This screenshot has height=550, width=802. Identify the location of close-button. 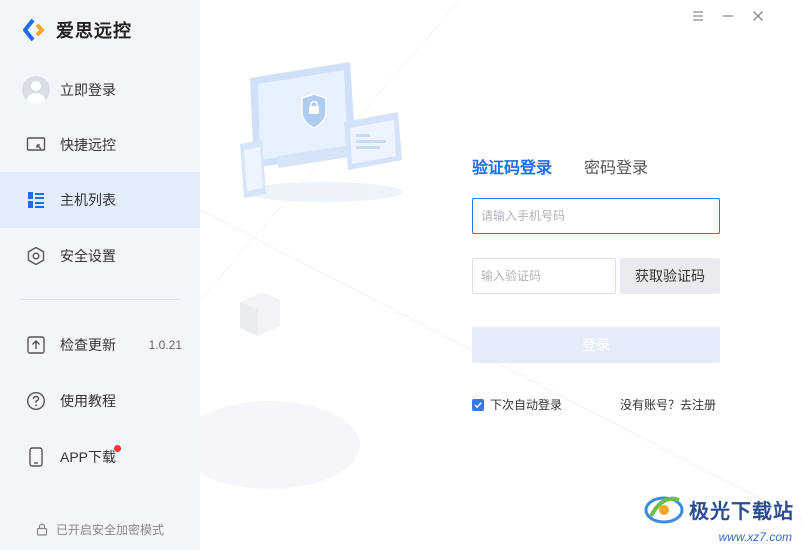
(758, 16).